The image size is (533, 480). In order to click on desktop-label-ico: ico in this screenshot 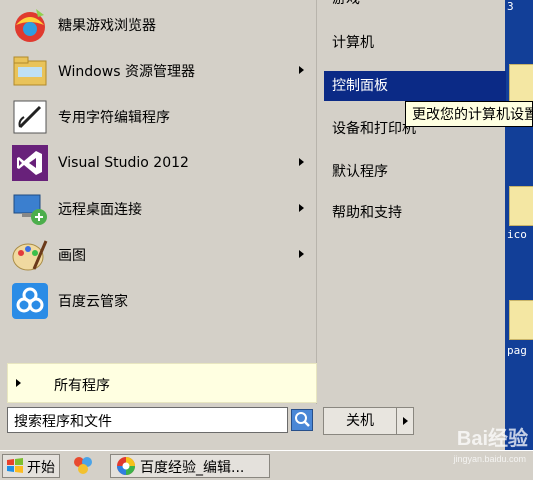, I will do `click(520, 234)`.